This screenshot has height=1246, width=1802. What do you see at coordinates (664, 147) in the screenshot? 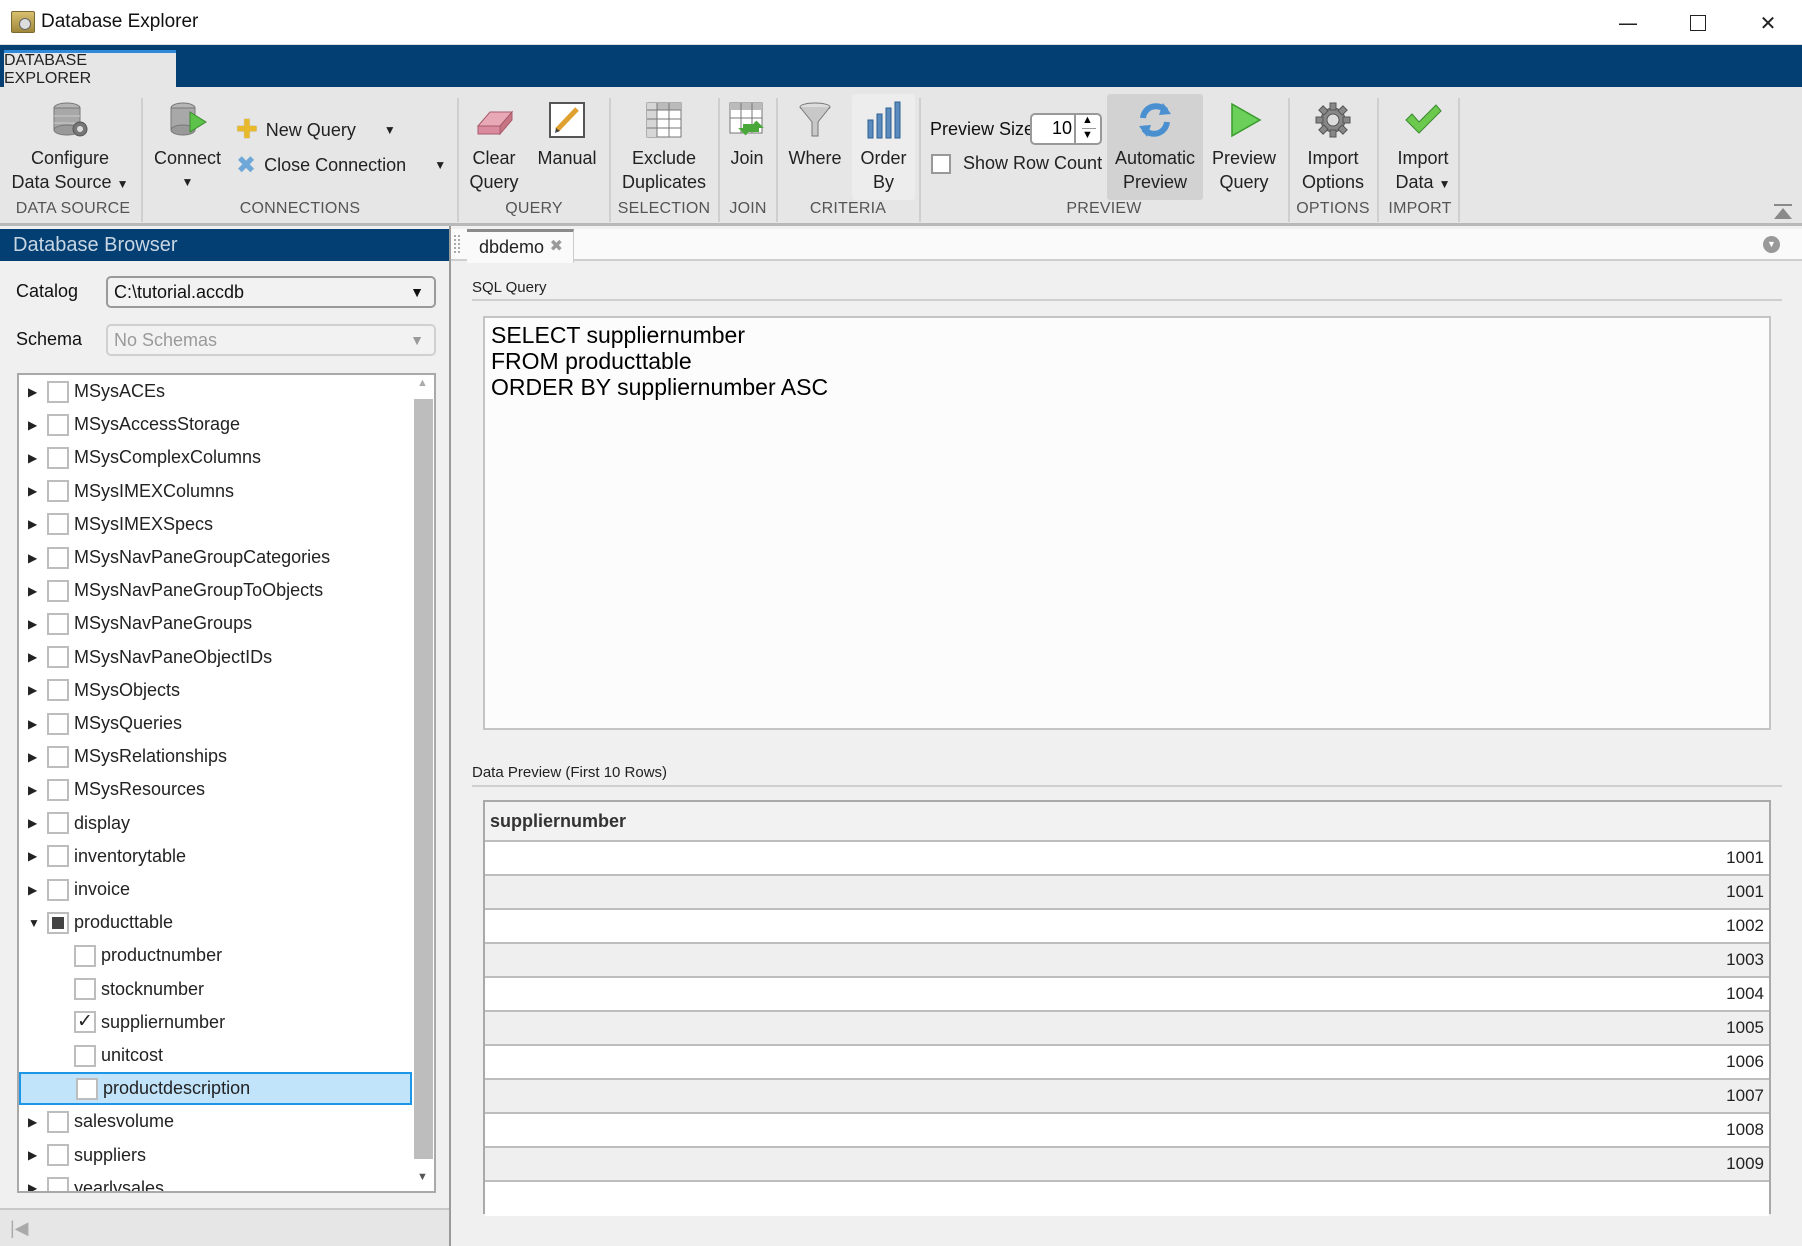
I see `exclude-duplicates-button: Exclude Duplicates` at bounding box center [664, 147].